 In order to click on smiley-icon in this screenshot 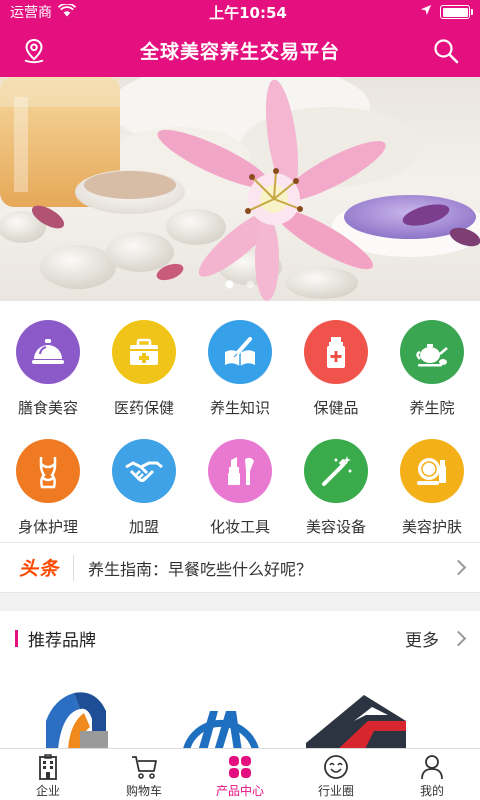, I will do `click(336, 767)`.